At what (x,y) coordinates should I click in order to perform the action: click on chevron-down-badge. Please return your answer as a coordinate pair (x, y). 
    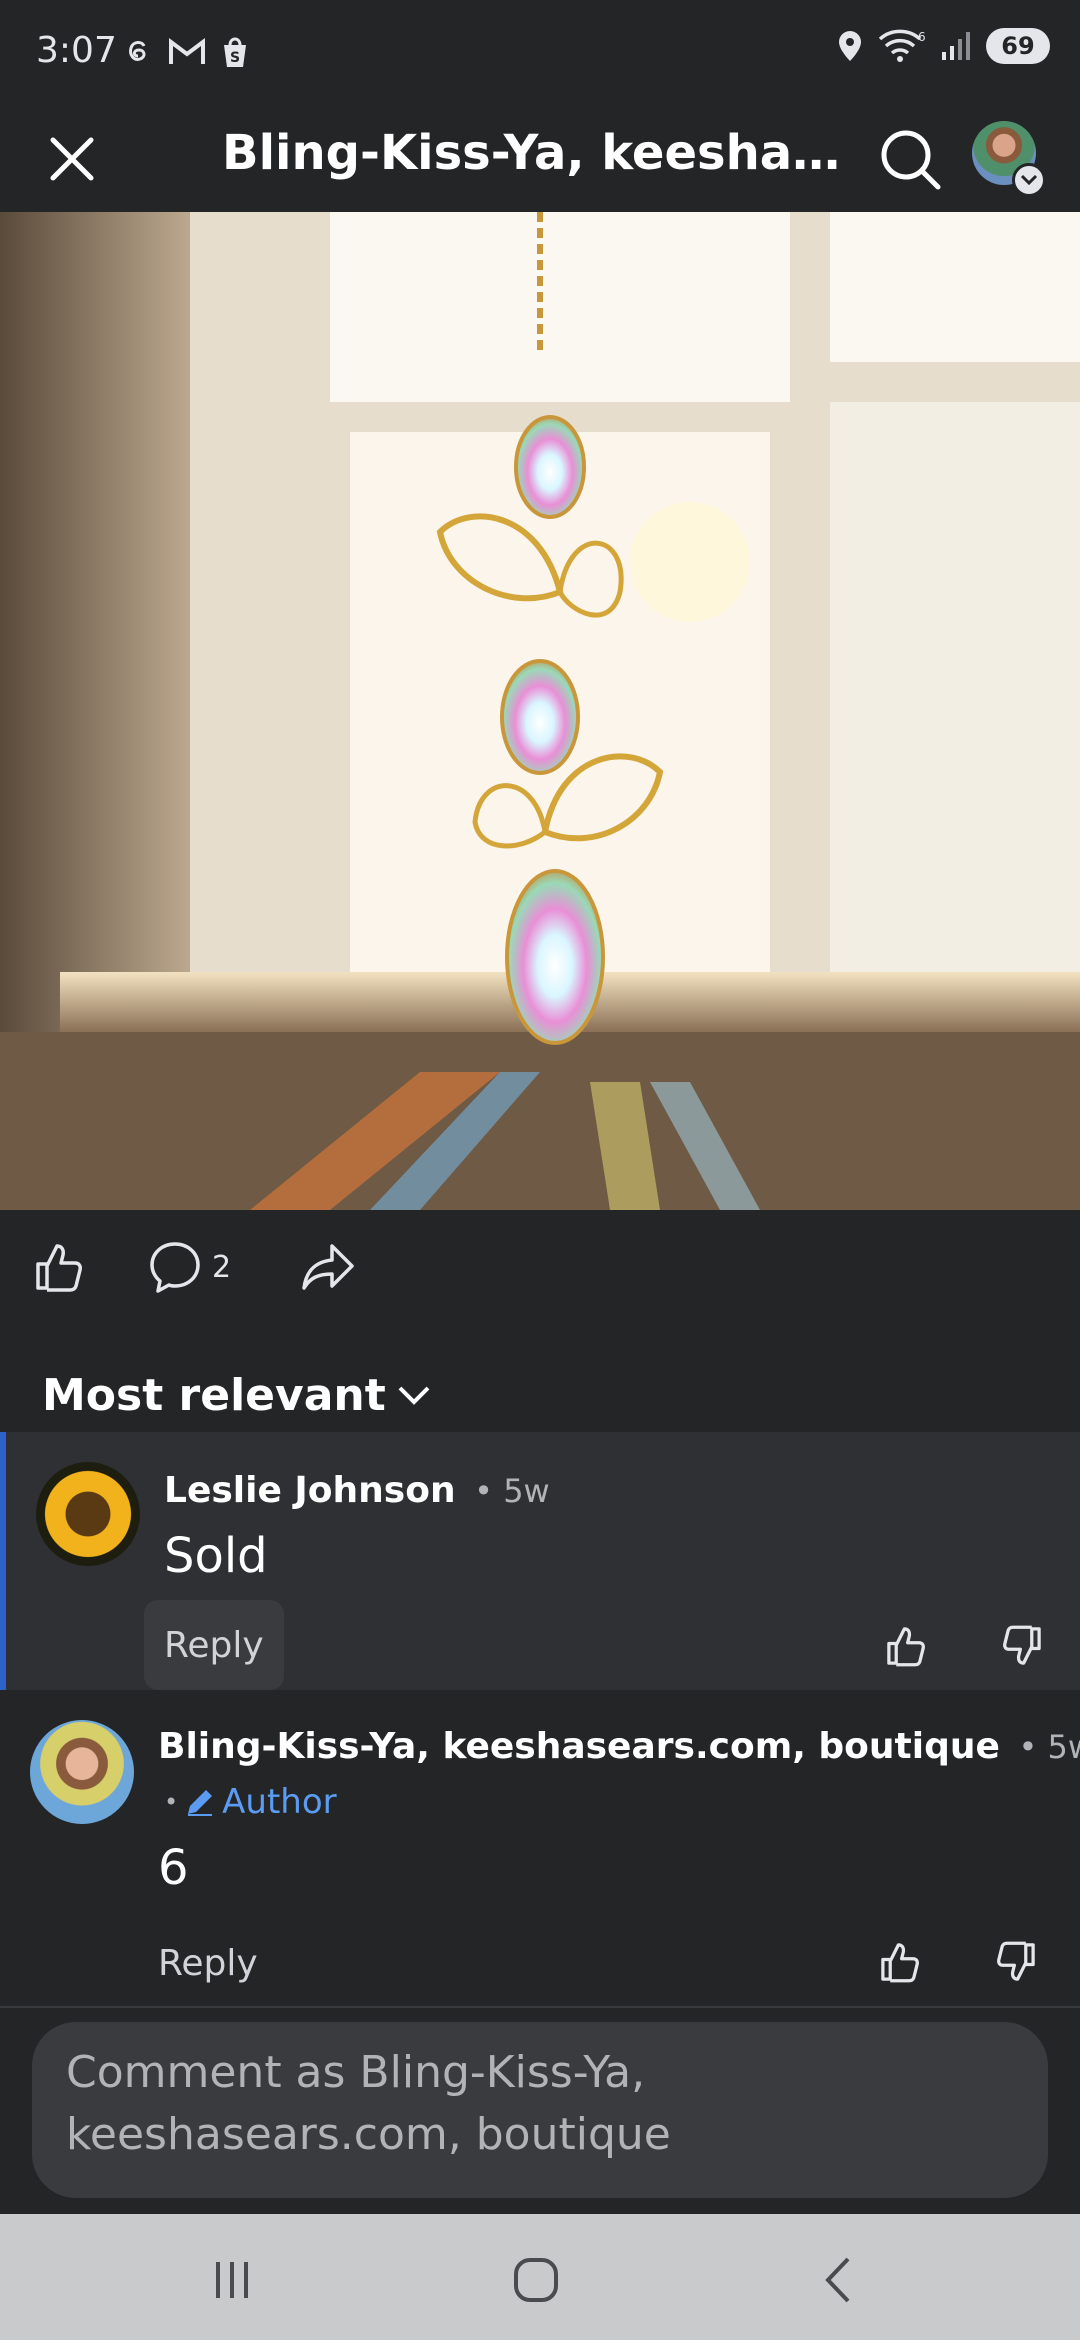
    Looking at the image, I should click on (1029, 180).